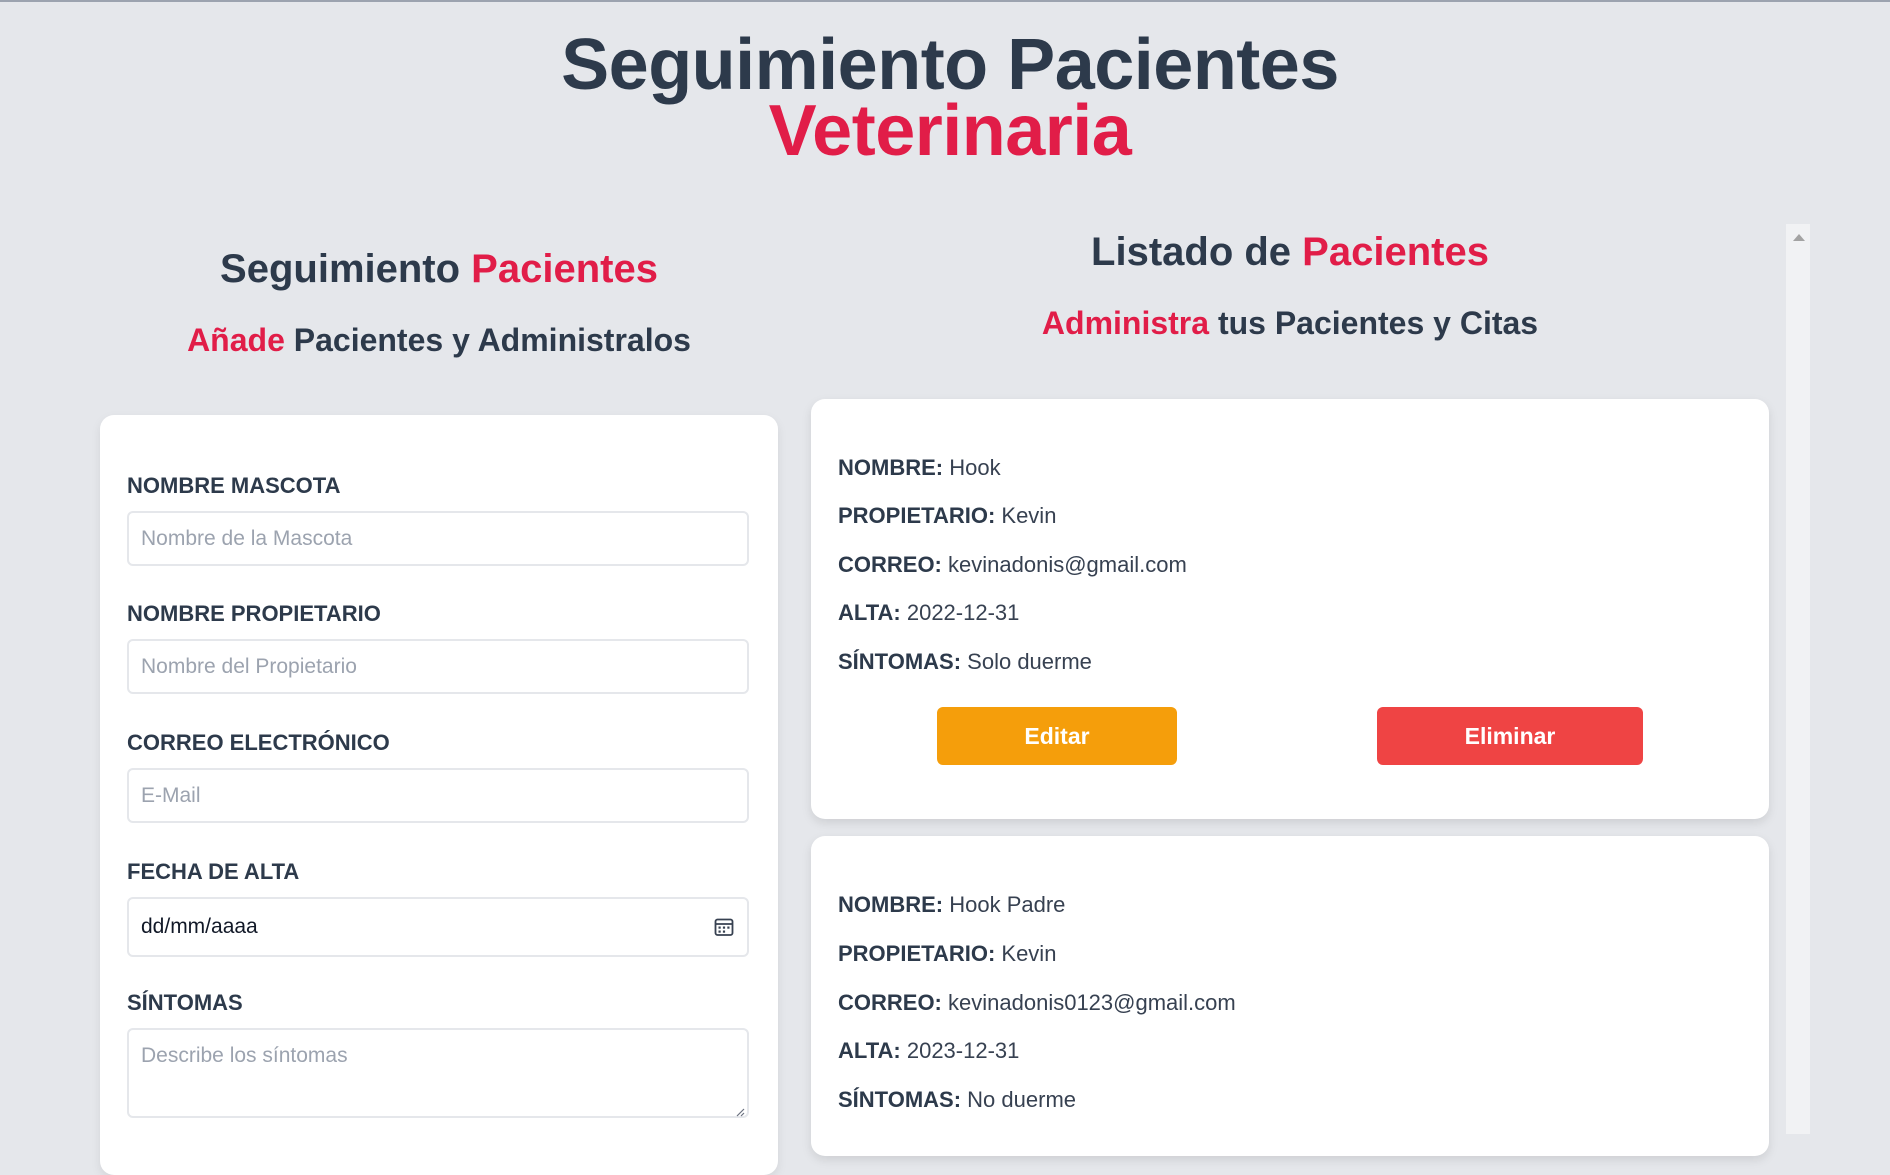 The height and width of the screenshot is (1175, 1890). I want to click on patient-date-value: 2022-12-31, so click(963, 612).